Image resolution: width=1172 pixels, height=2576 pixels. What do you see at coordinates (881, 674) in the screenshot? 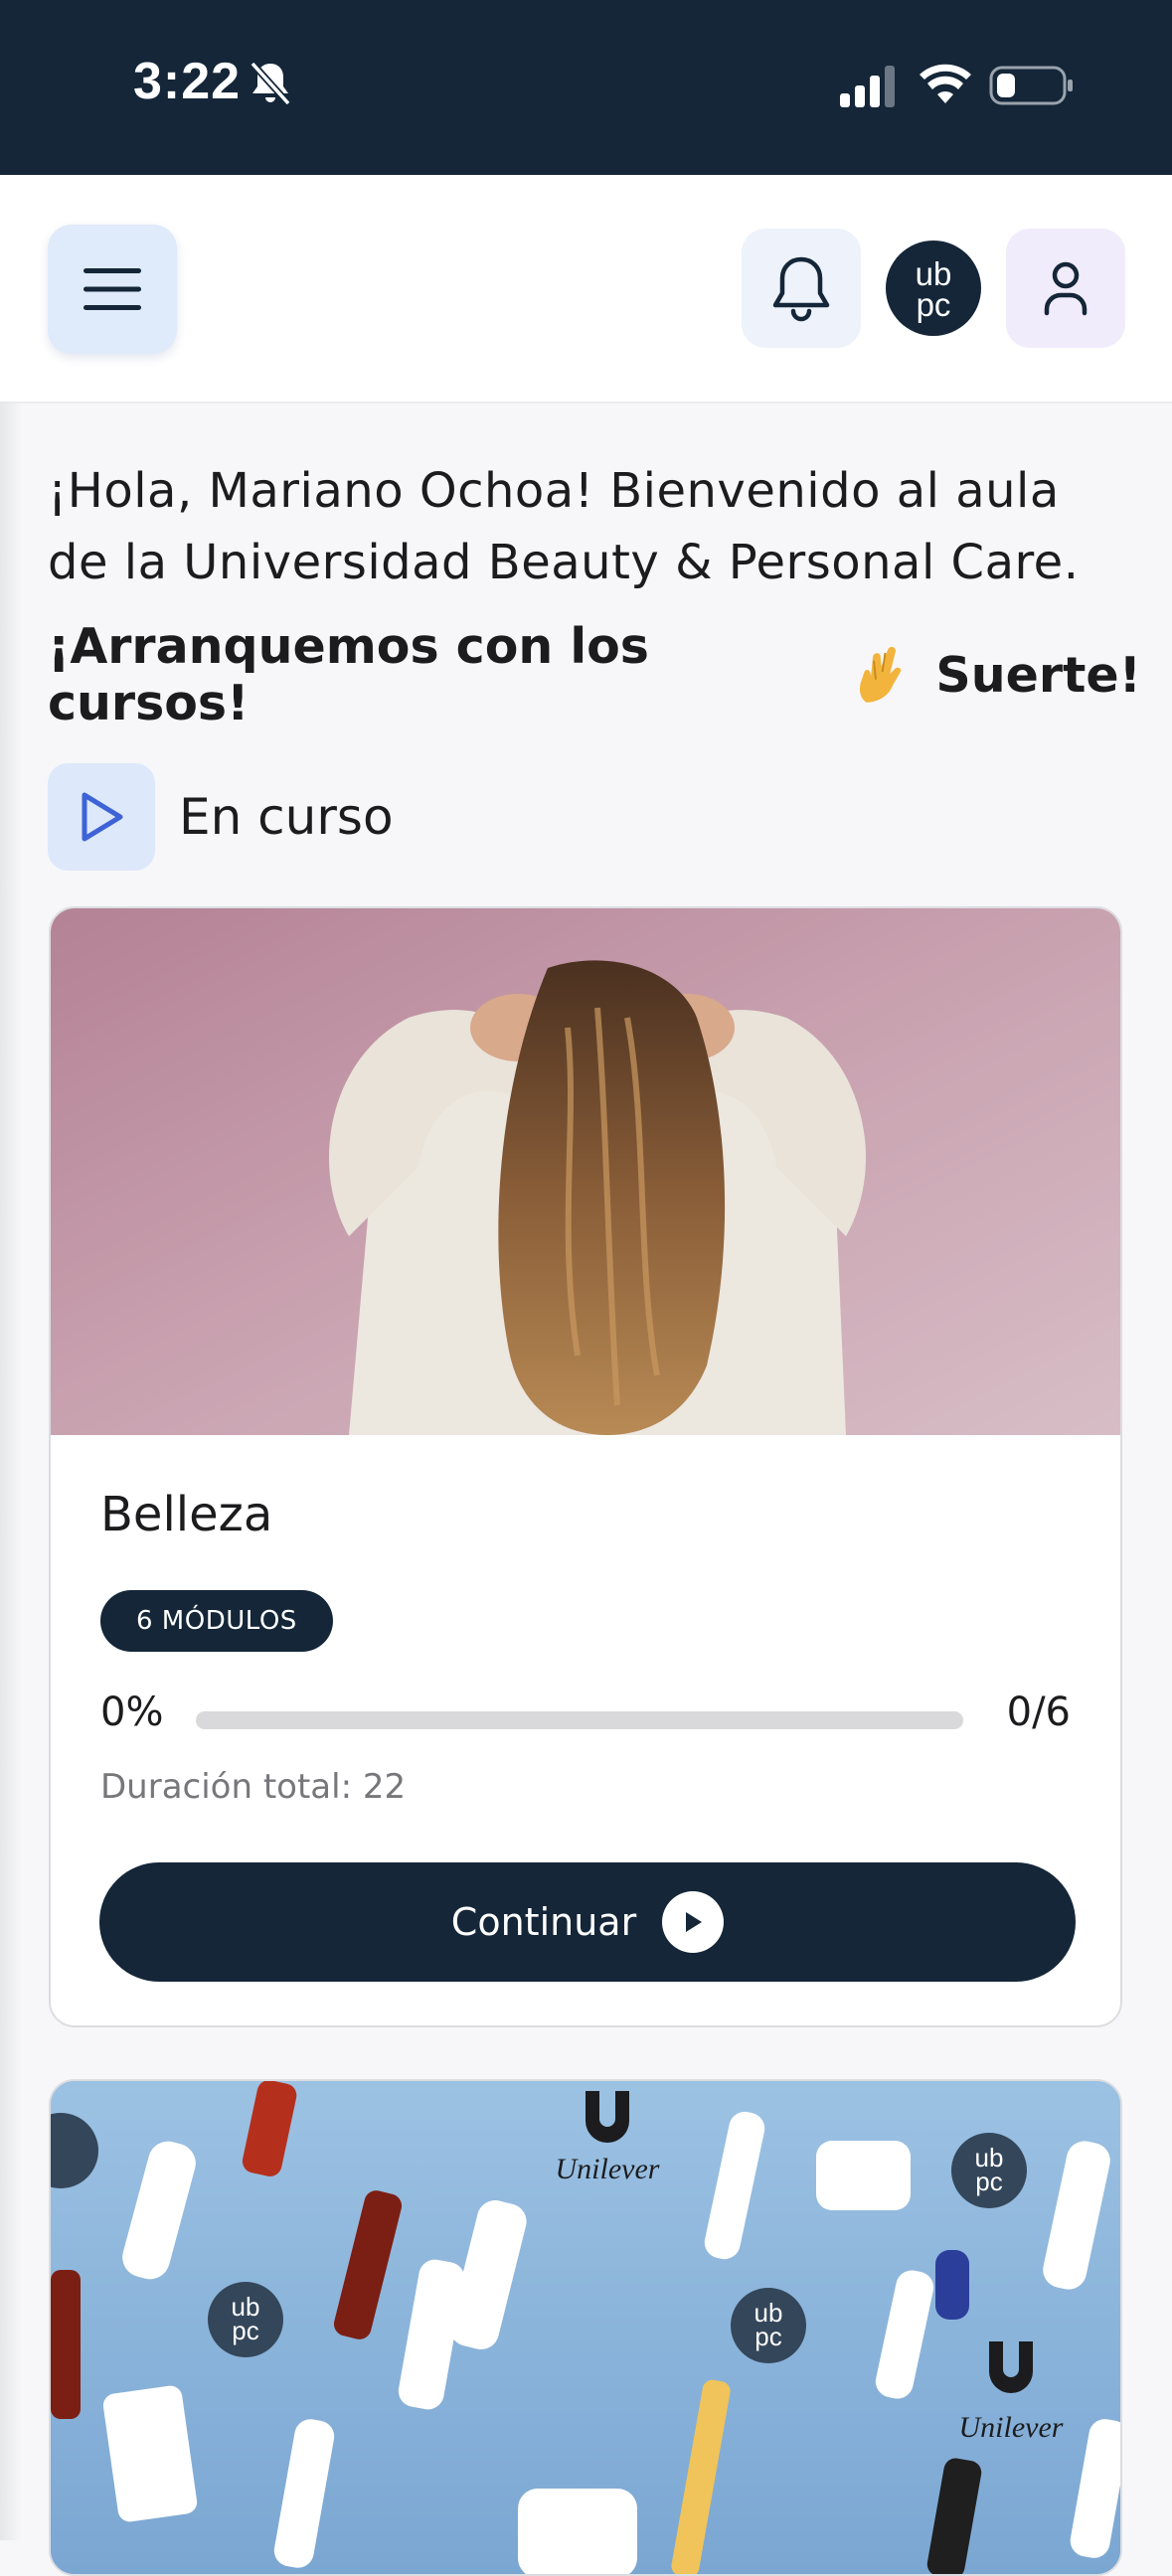
I see `crossed-fingers-icon` at bounding box center [881, 674].